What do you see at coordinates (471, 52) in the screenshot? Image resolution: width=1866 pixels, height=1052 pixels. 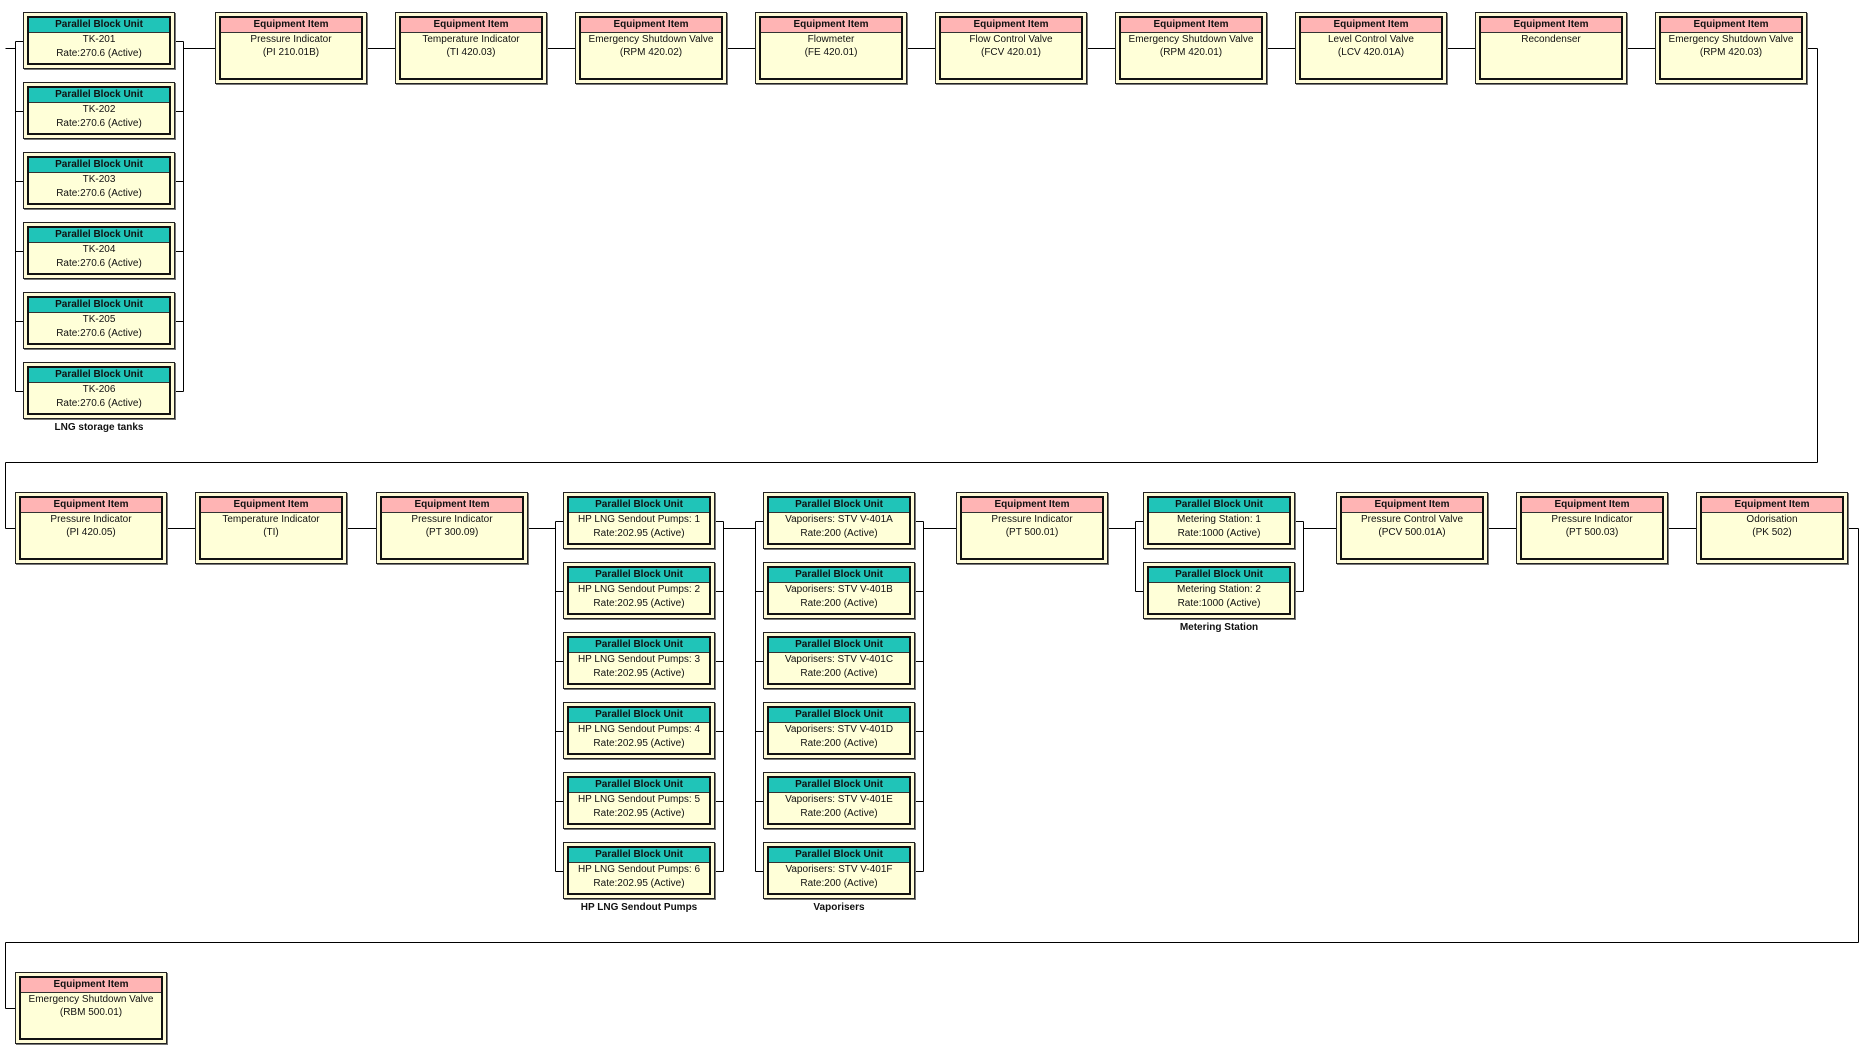 I see `block-text-line: (TI 420.03)` at bounding box center [471, 52].